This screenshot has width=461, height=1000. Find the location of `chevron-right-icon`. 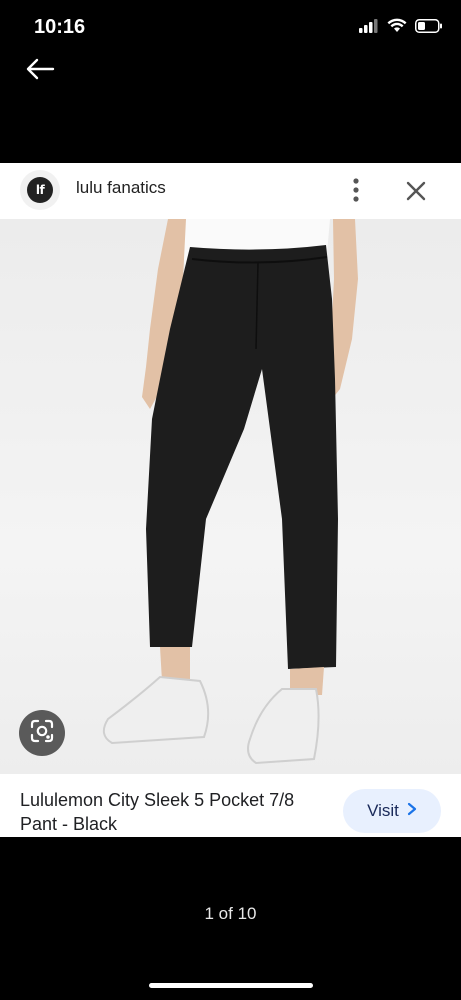

chevron-right-icon is located at coordinates (412, 811).